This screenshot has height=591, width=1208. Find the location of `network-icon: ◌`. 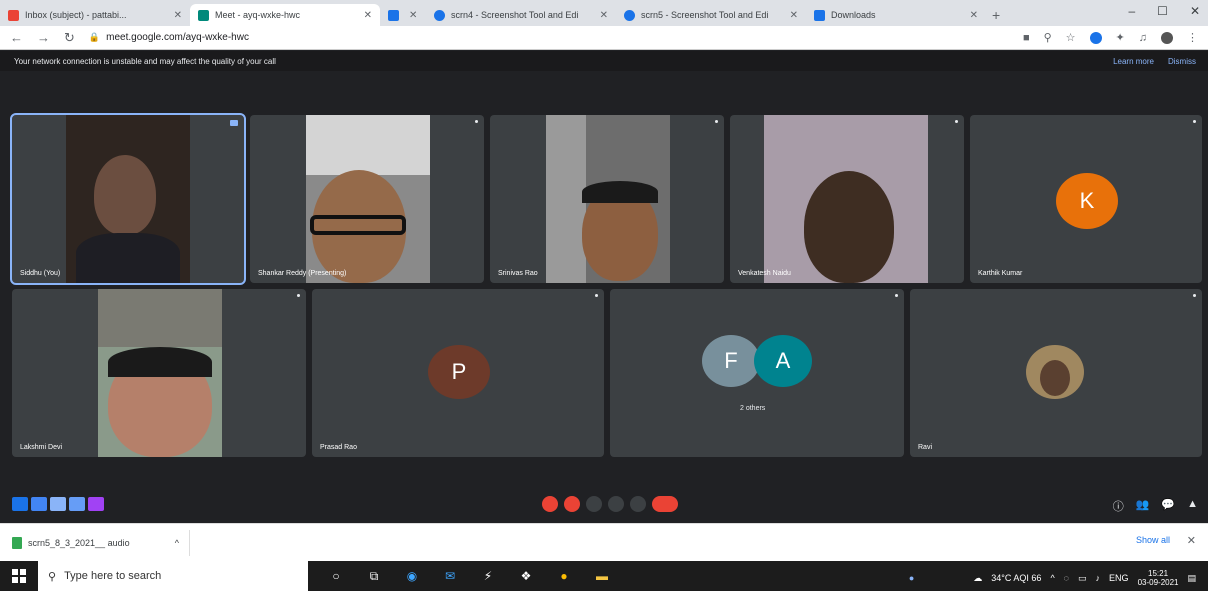

network-icon: ◌ is located at coordinates (1066, 578).